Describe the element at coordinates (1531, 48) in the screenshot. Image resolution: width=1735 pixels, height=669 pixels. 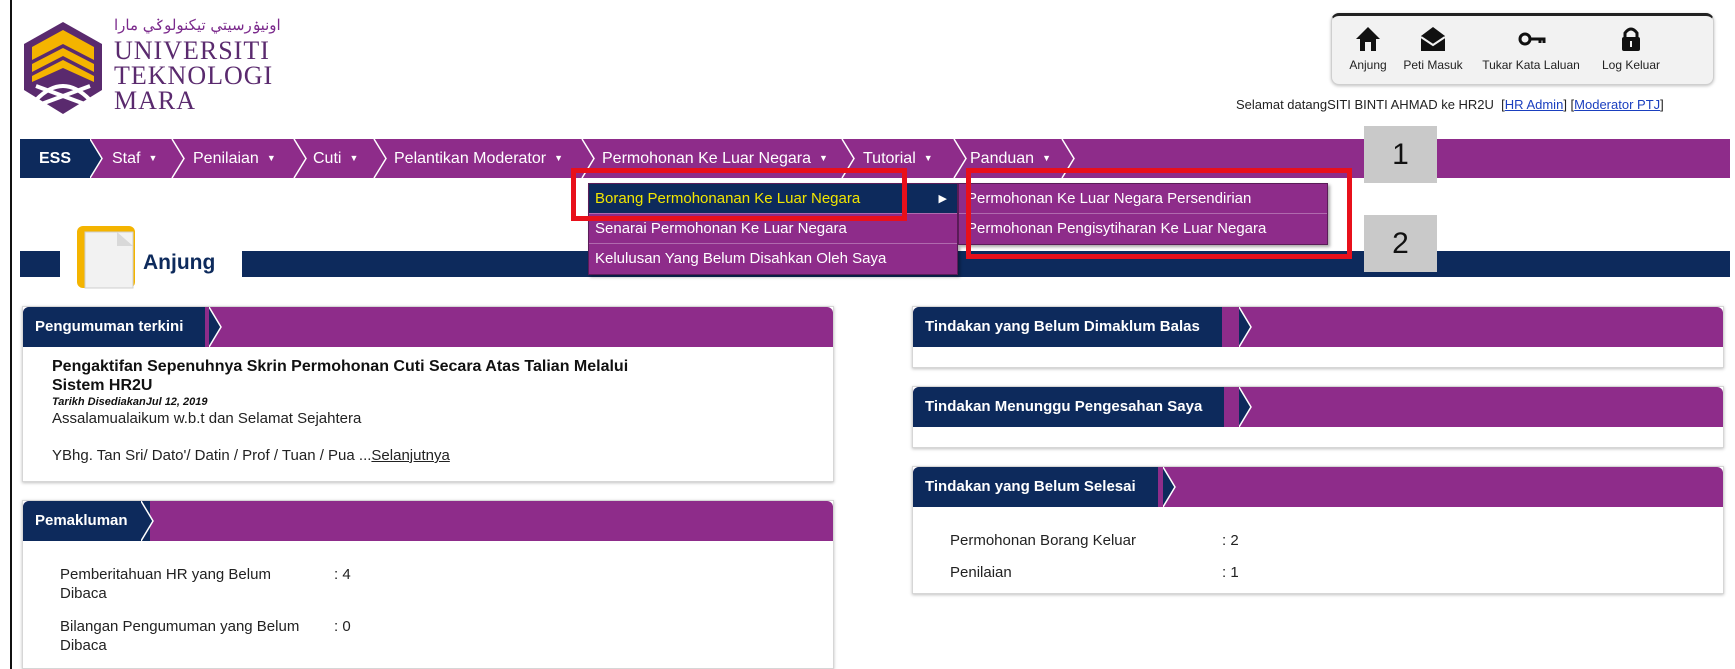
I see `change-password-button: Tukar Kata Laluan` at that location.